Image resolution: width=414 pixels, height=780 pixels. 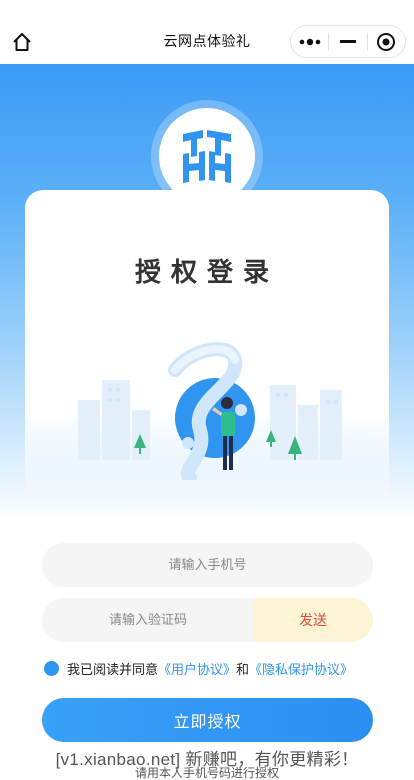 I want to click on and-text: 和, so click(x=243, y=670).